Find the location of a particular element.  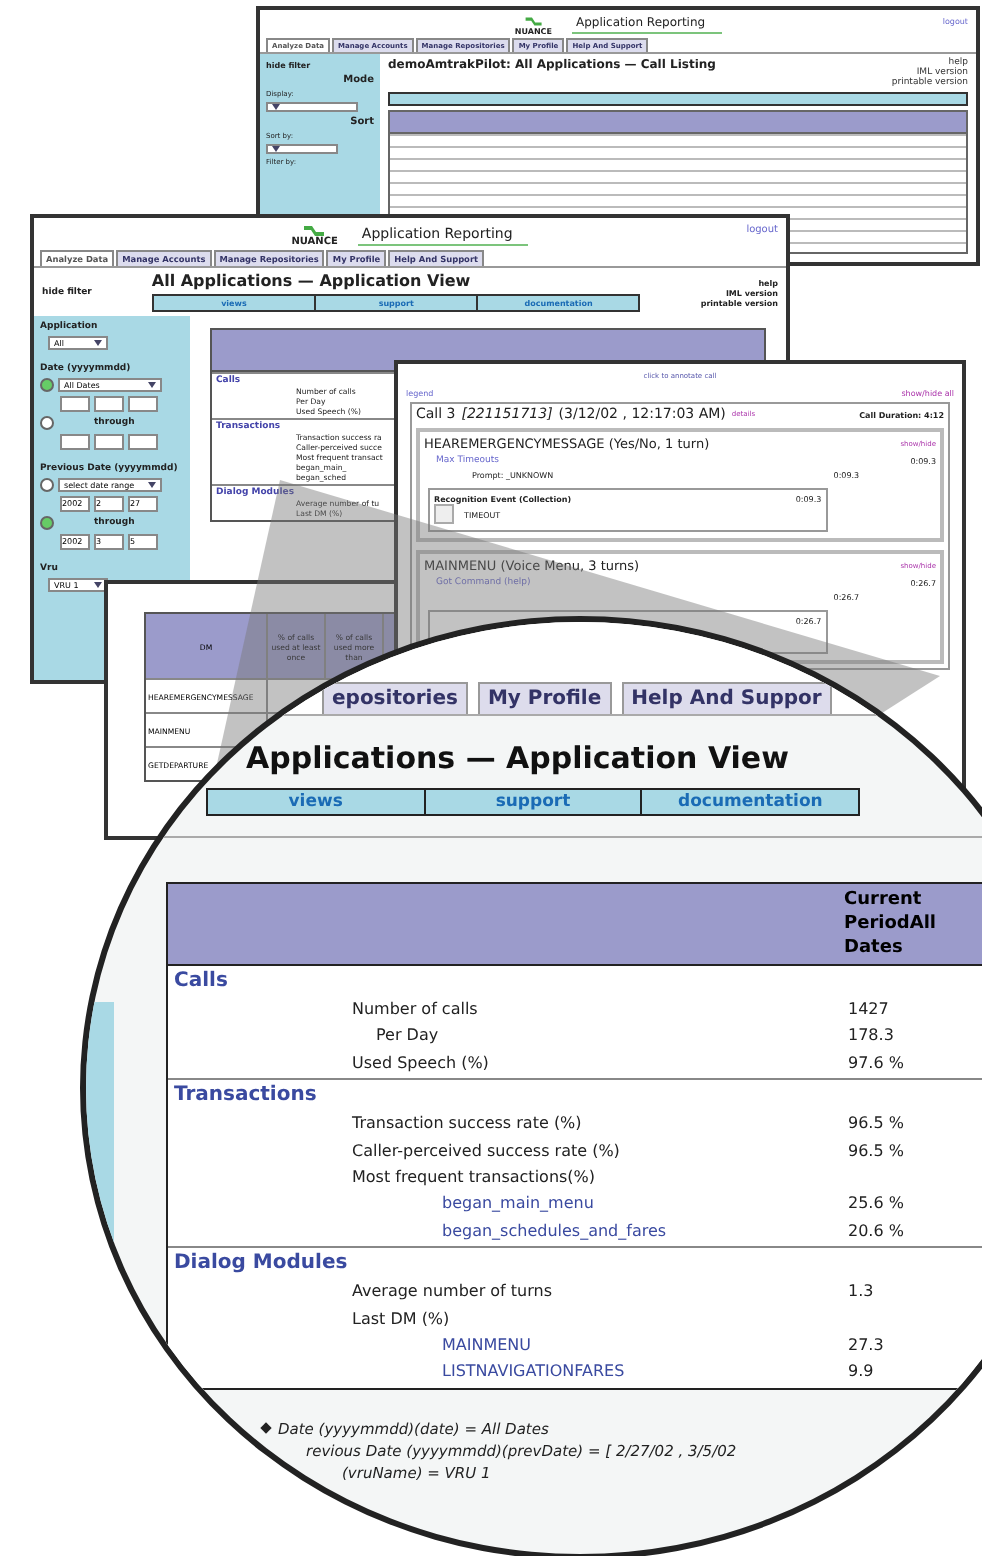

metric-label: Transaction success rate (%) is located at coordinates (467, 1123).